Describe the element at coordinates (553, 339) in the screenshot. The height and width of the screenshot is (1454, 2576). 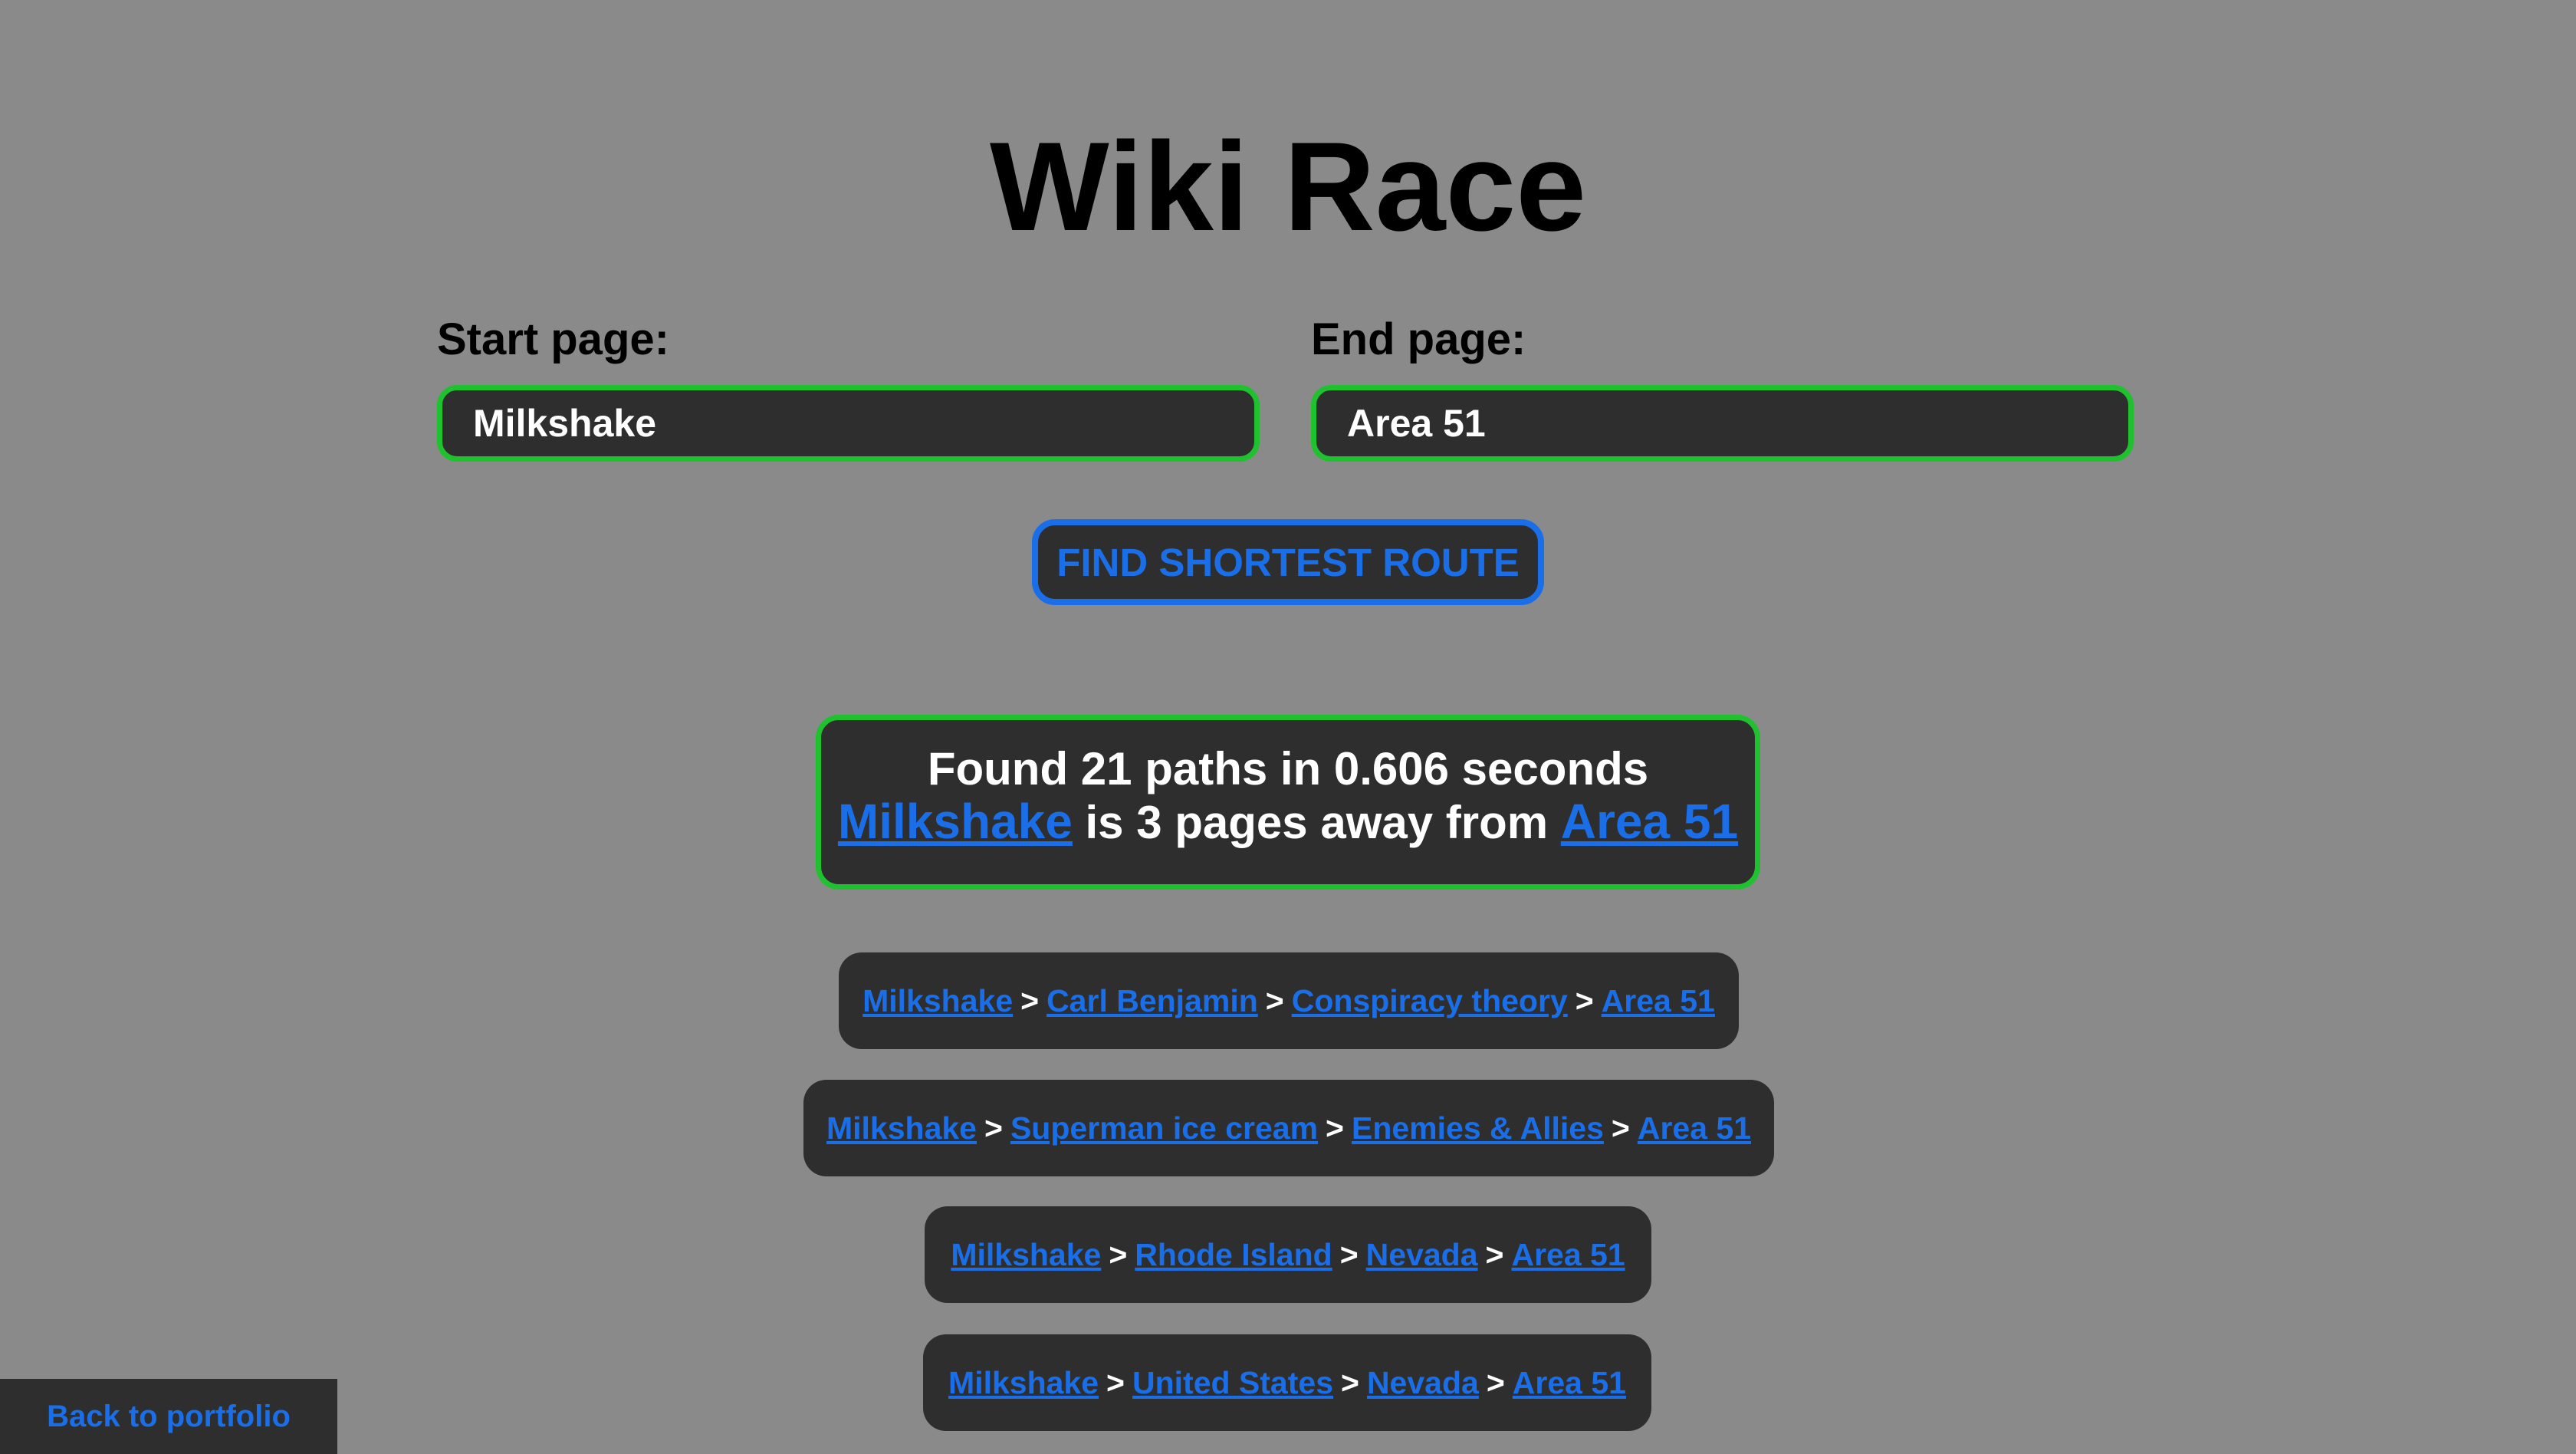
I see `start-page-label: Start page:` at that location.